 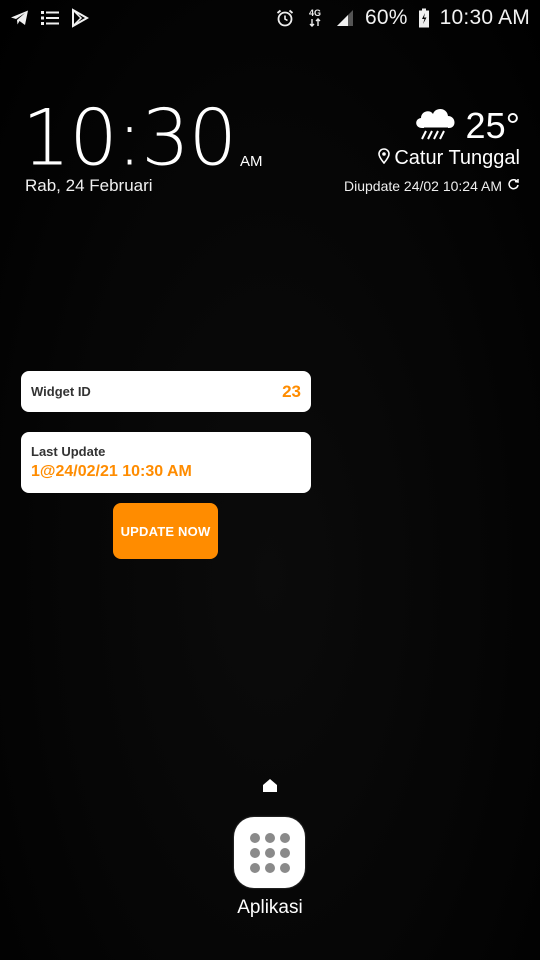 I want to click on widget-id-label: Widget ID, so click(x=61, y=391).